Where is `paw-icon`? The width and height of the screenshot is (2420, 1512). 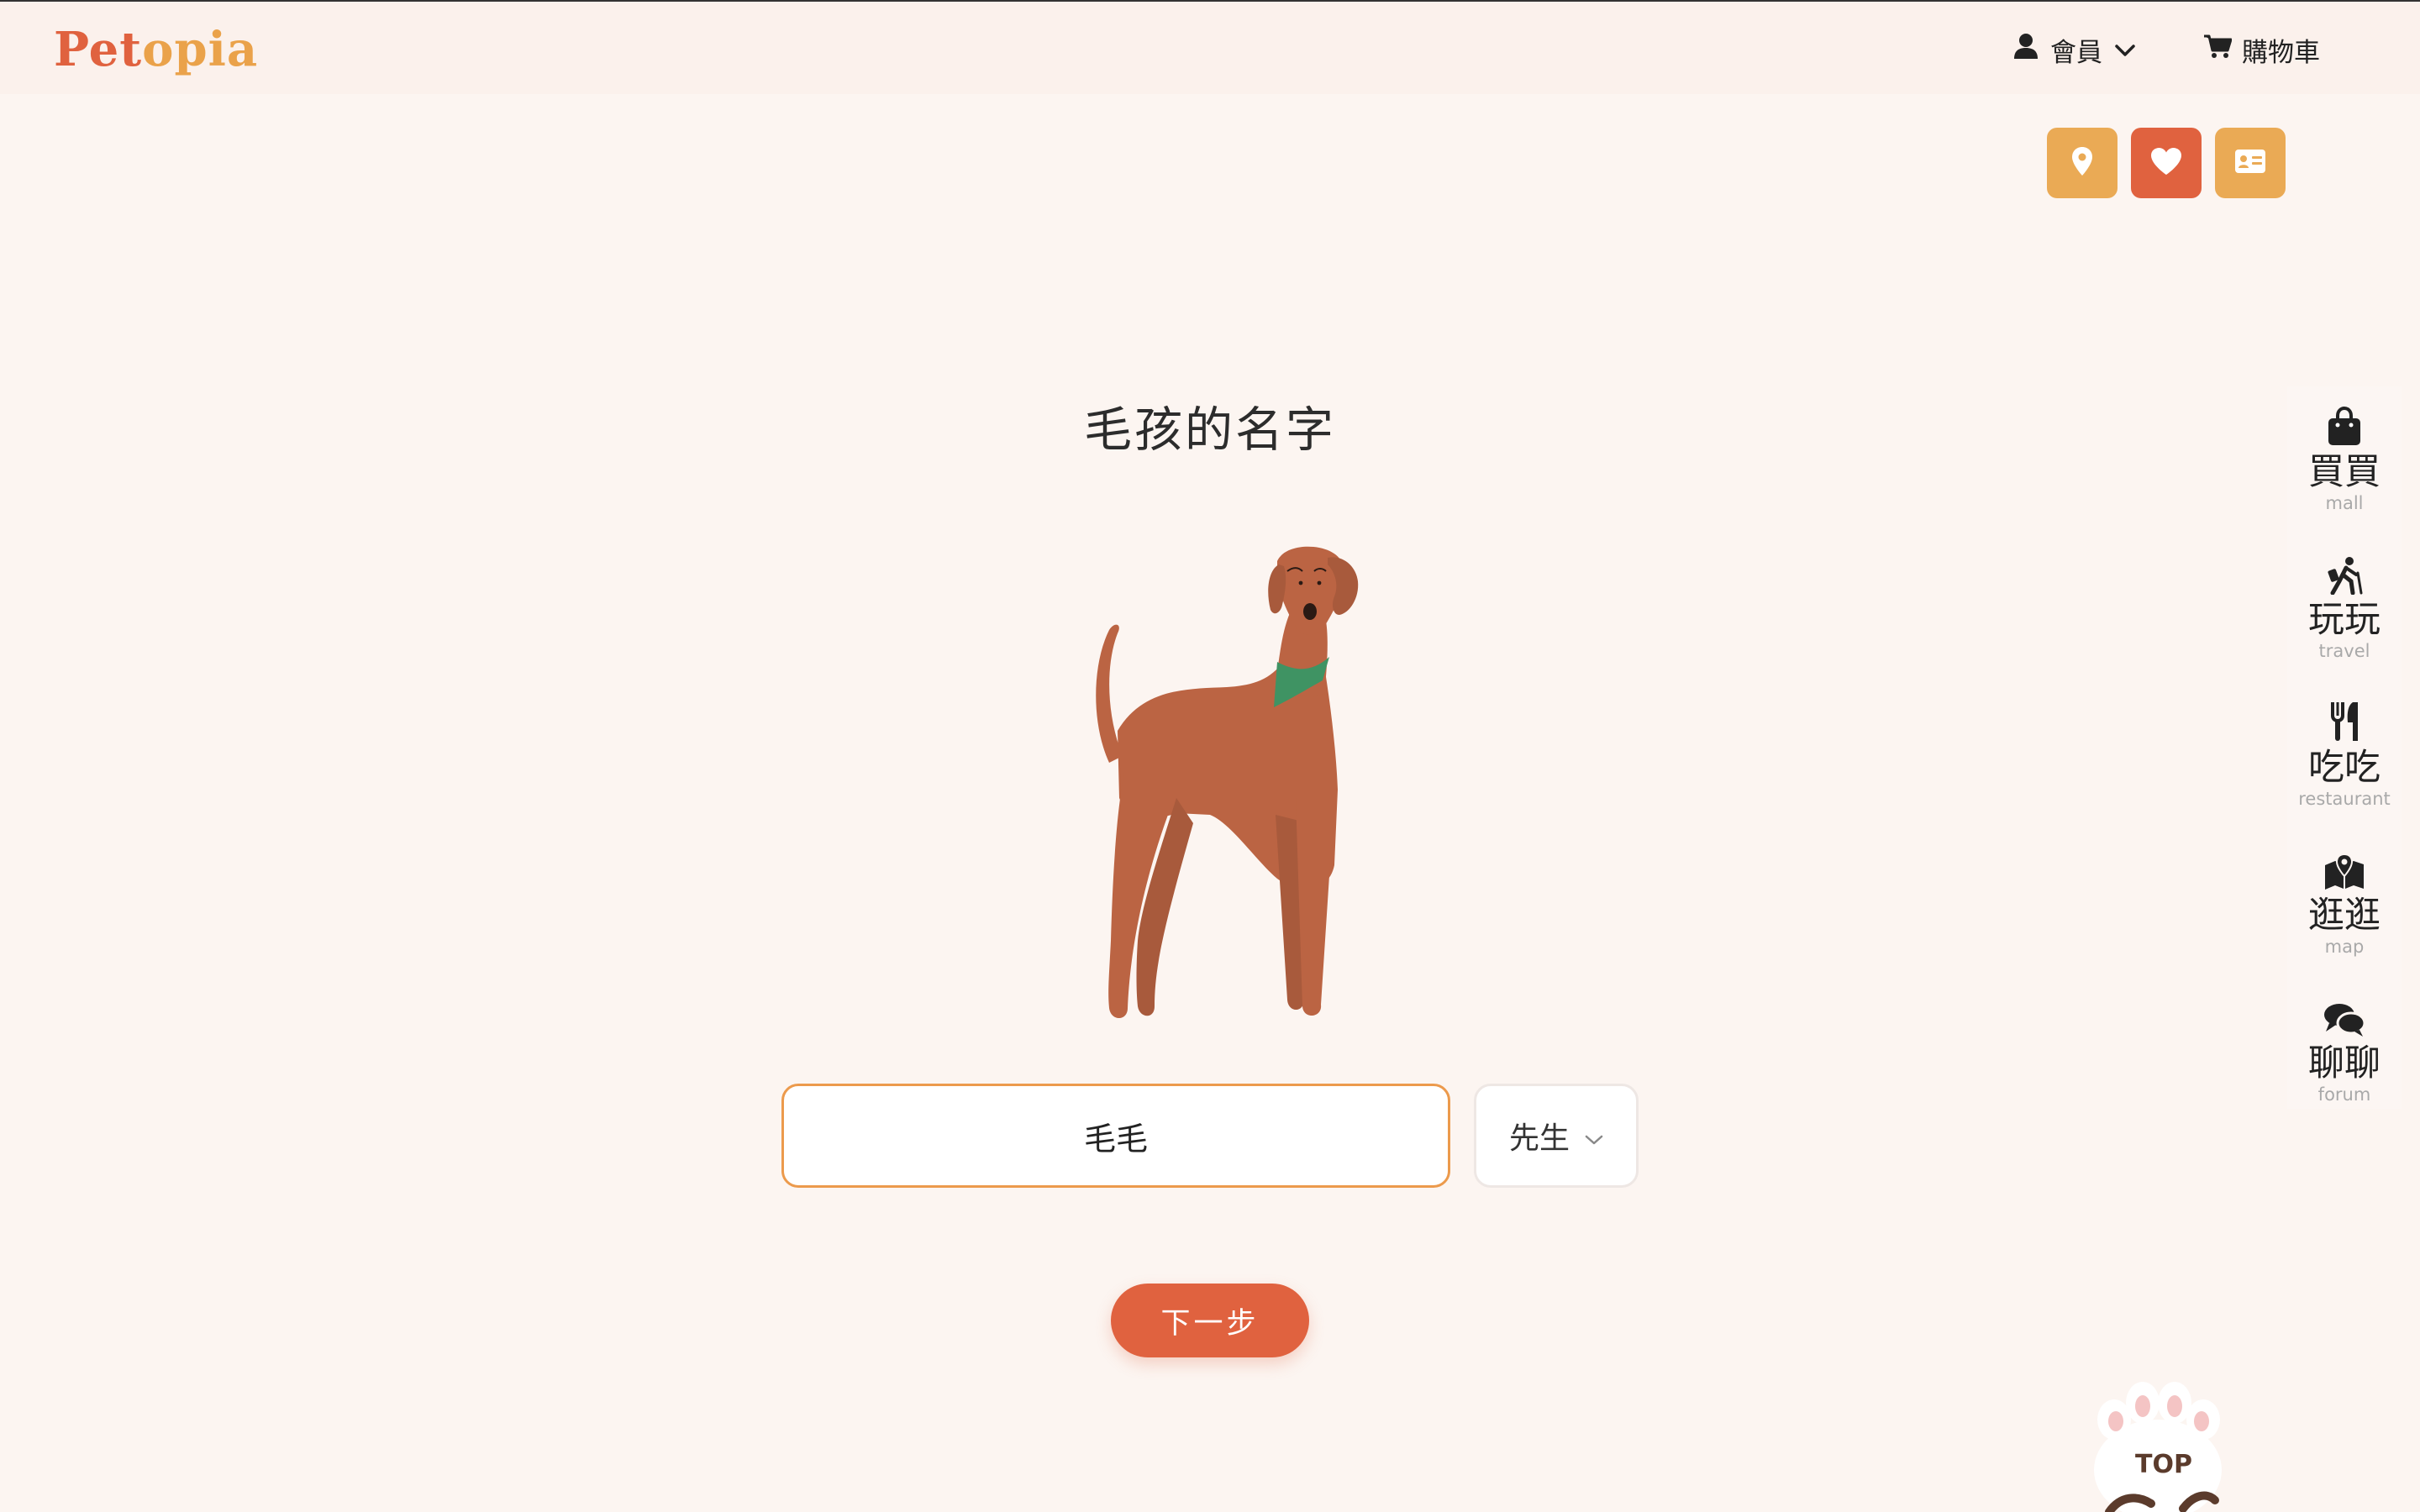
paw-icon is located at coordinates (2158, 1447).